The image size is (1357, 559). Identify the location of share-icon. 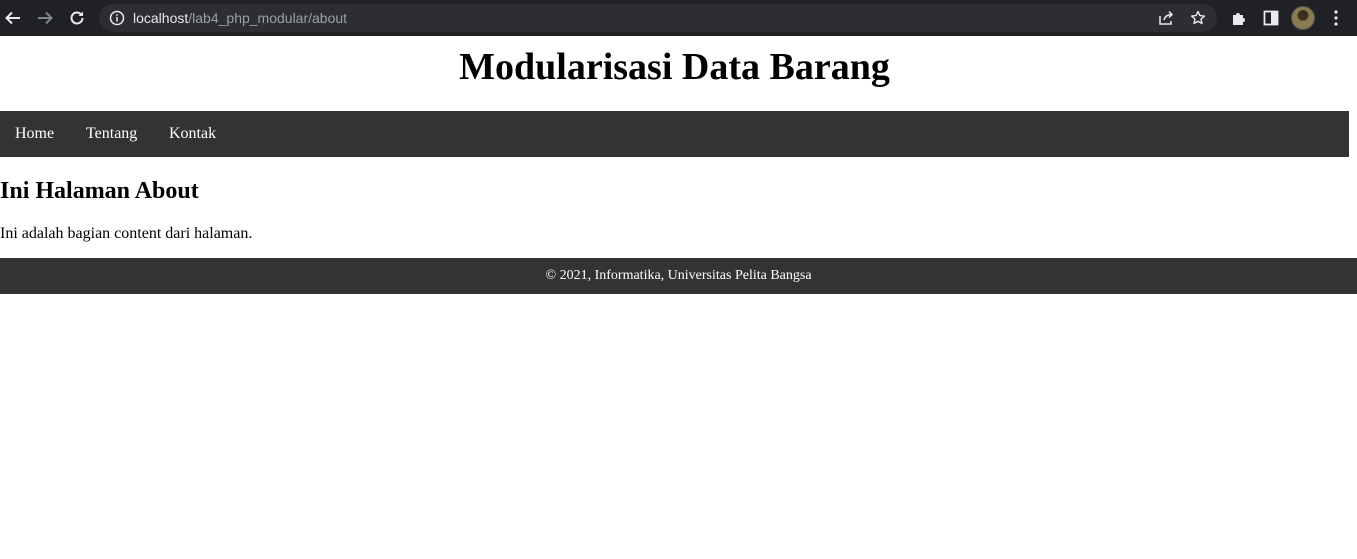
(1166, 18).